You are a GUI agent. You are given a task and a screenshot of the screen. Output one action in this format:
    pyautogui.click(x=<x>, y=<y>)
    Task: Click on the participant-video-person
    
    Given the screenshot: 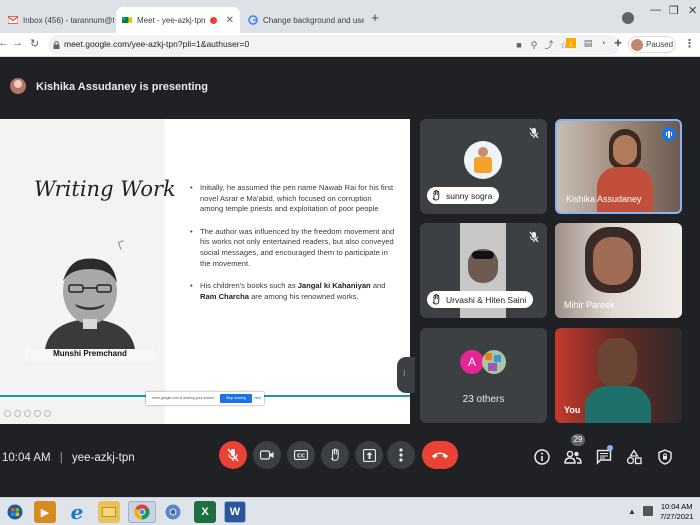 What is the action you would take?
    pyautogui.click(x=617, y=363)
    